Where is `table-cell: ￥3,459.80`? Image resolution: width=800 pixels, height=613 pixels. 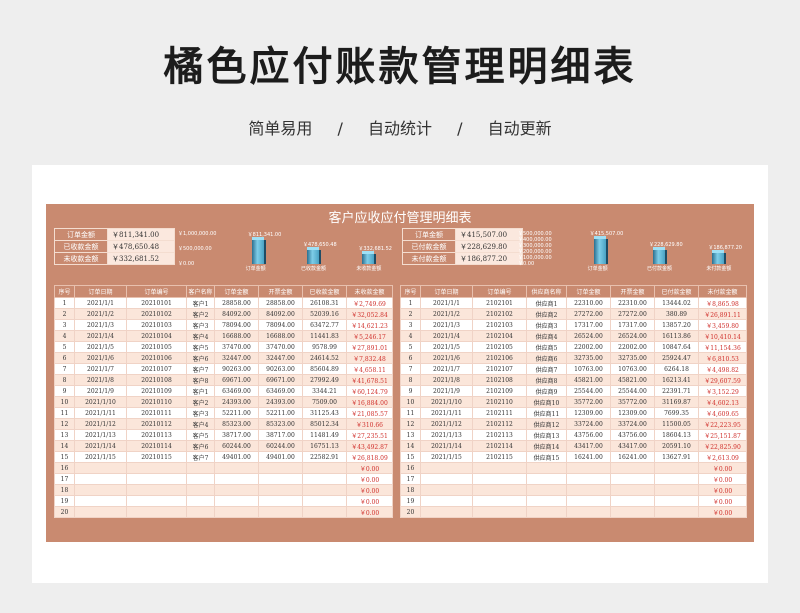
table-cell: ￥3,459.80 is located at coordinates (722, 325).